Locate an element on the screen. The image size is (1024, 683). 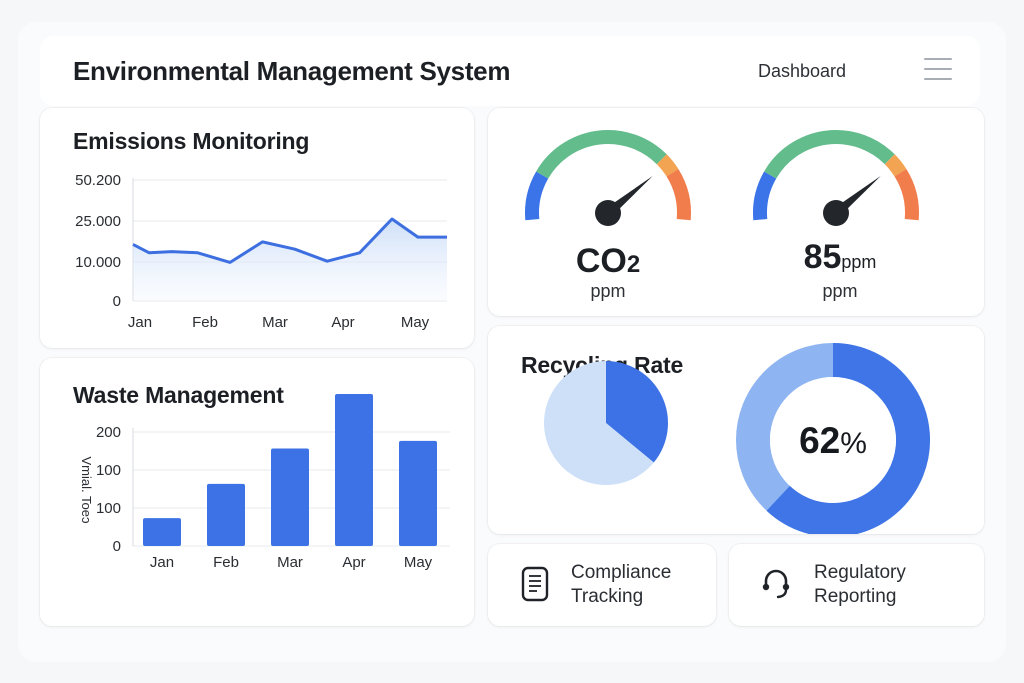
compliance-tracking-button: Compliance Tracking is located at coordinates (602, 585).